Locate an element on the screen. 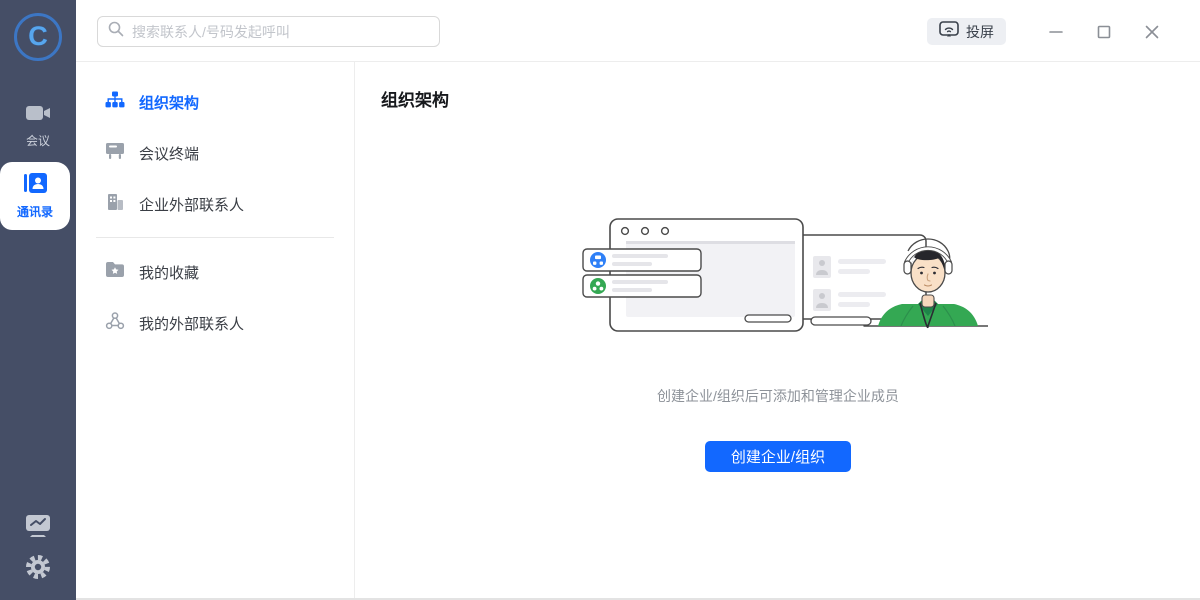 The width and height of the screenshot is (1200, 600). sidebar-item-label: 组织架构 is located at coordinates (169, 103).